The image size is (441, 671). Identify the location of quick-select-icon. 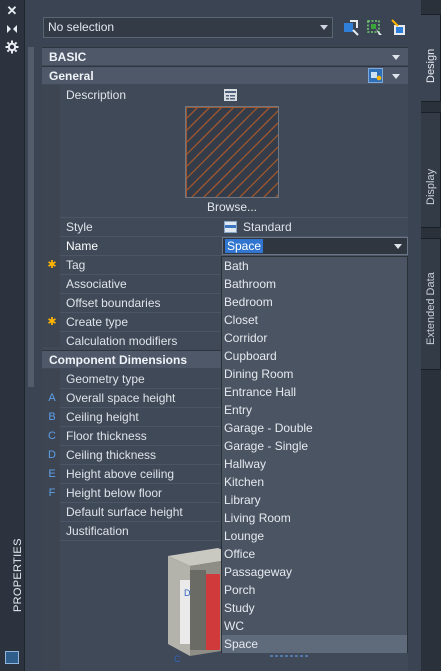
(399, 28).